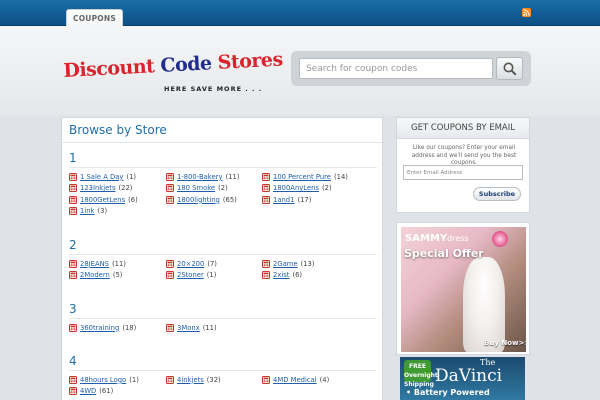 The width and height of the screenshot is (600, 400). I want to click on store-item: 180 Smoke (2), so click(214, 189).